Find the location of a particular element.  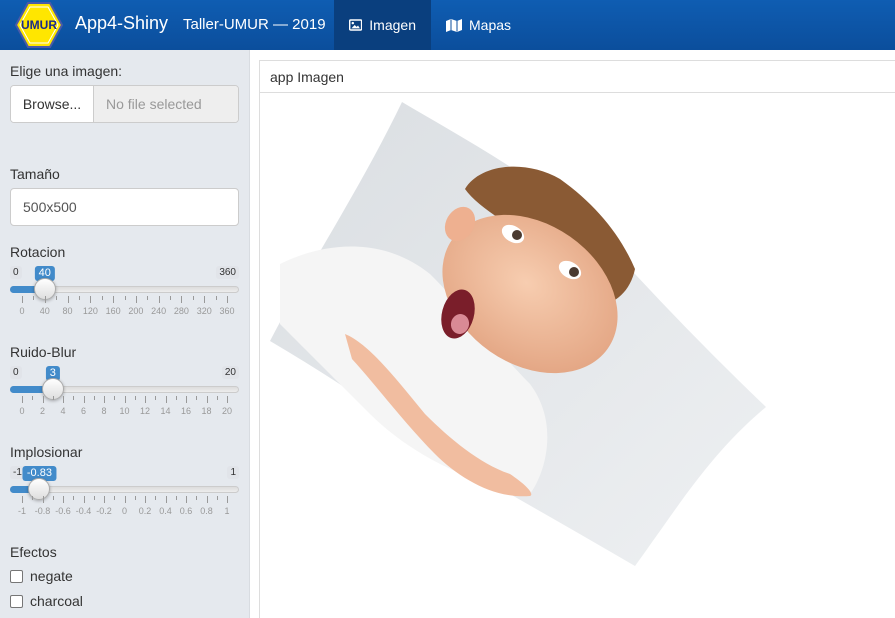

slider-grid-label: 8 is located at coordinates (104, 411).